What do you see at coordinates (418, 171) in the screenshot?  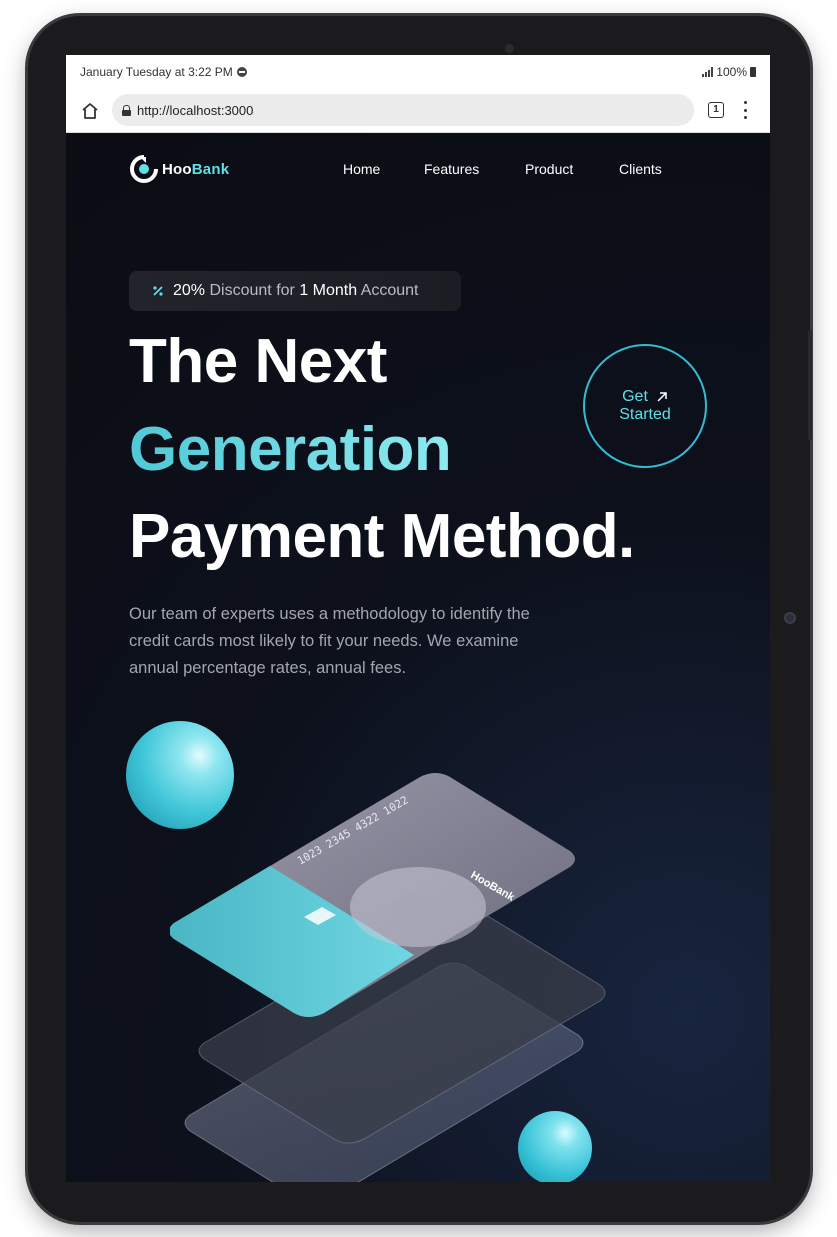 I see `main-nav: Home Features Product Clients` at bounding box center [418, 171].